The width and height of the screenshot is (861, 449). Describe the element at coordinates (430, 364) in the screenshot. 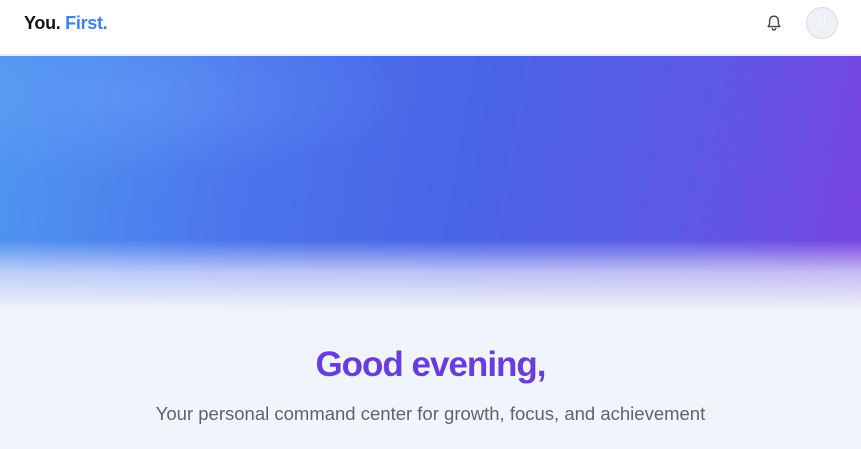

I see `greeting-heading: Good evening,` at that location.